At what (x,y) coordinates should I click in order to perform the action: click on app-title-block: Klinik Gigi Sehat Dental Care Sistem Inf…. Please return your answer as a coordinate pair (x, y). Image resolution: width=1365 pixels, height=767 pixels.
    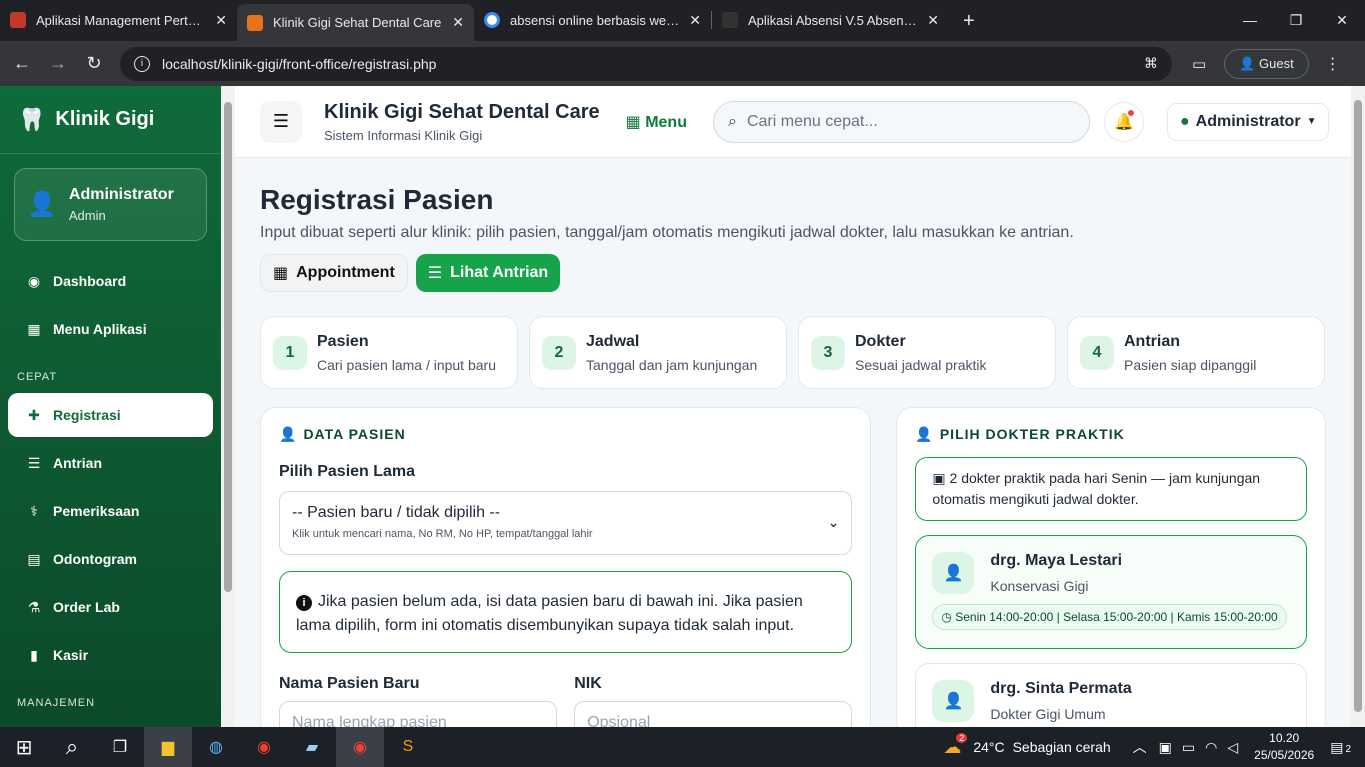
    Looking at the image, I should click on (462, 122).